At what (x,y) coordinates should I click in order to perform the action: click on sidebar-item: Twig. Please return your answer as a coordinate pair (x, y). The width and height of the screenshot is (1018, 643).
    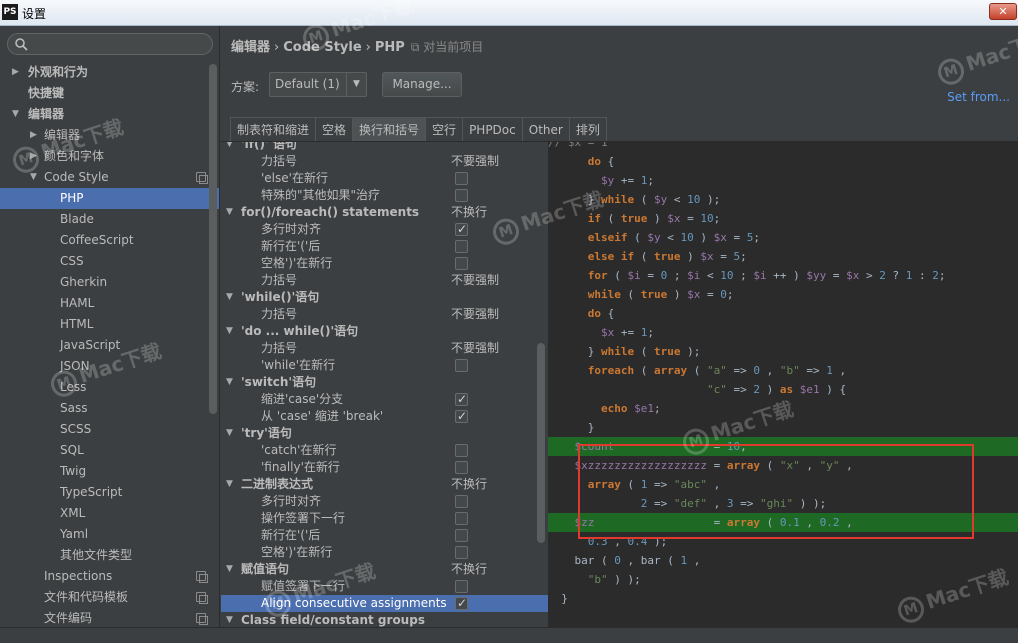
    Looking at the image, I should click on (109, 471).